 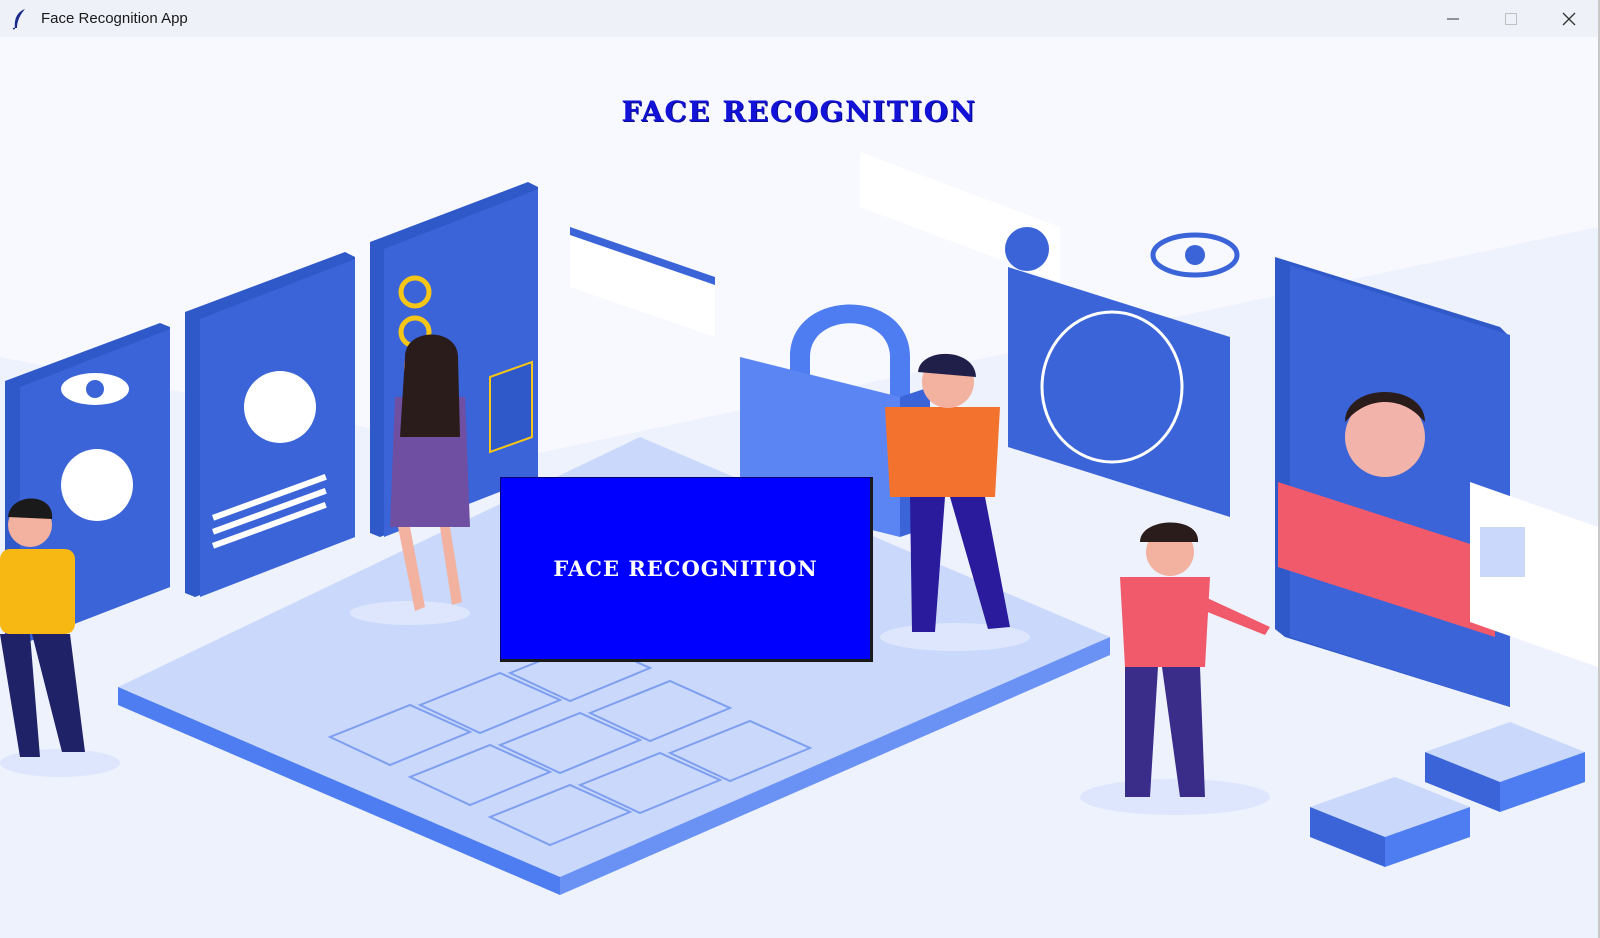 I want to click on window-title: Face Recognition App, so click(x=114, y=18).